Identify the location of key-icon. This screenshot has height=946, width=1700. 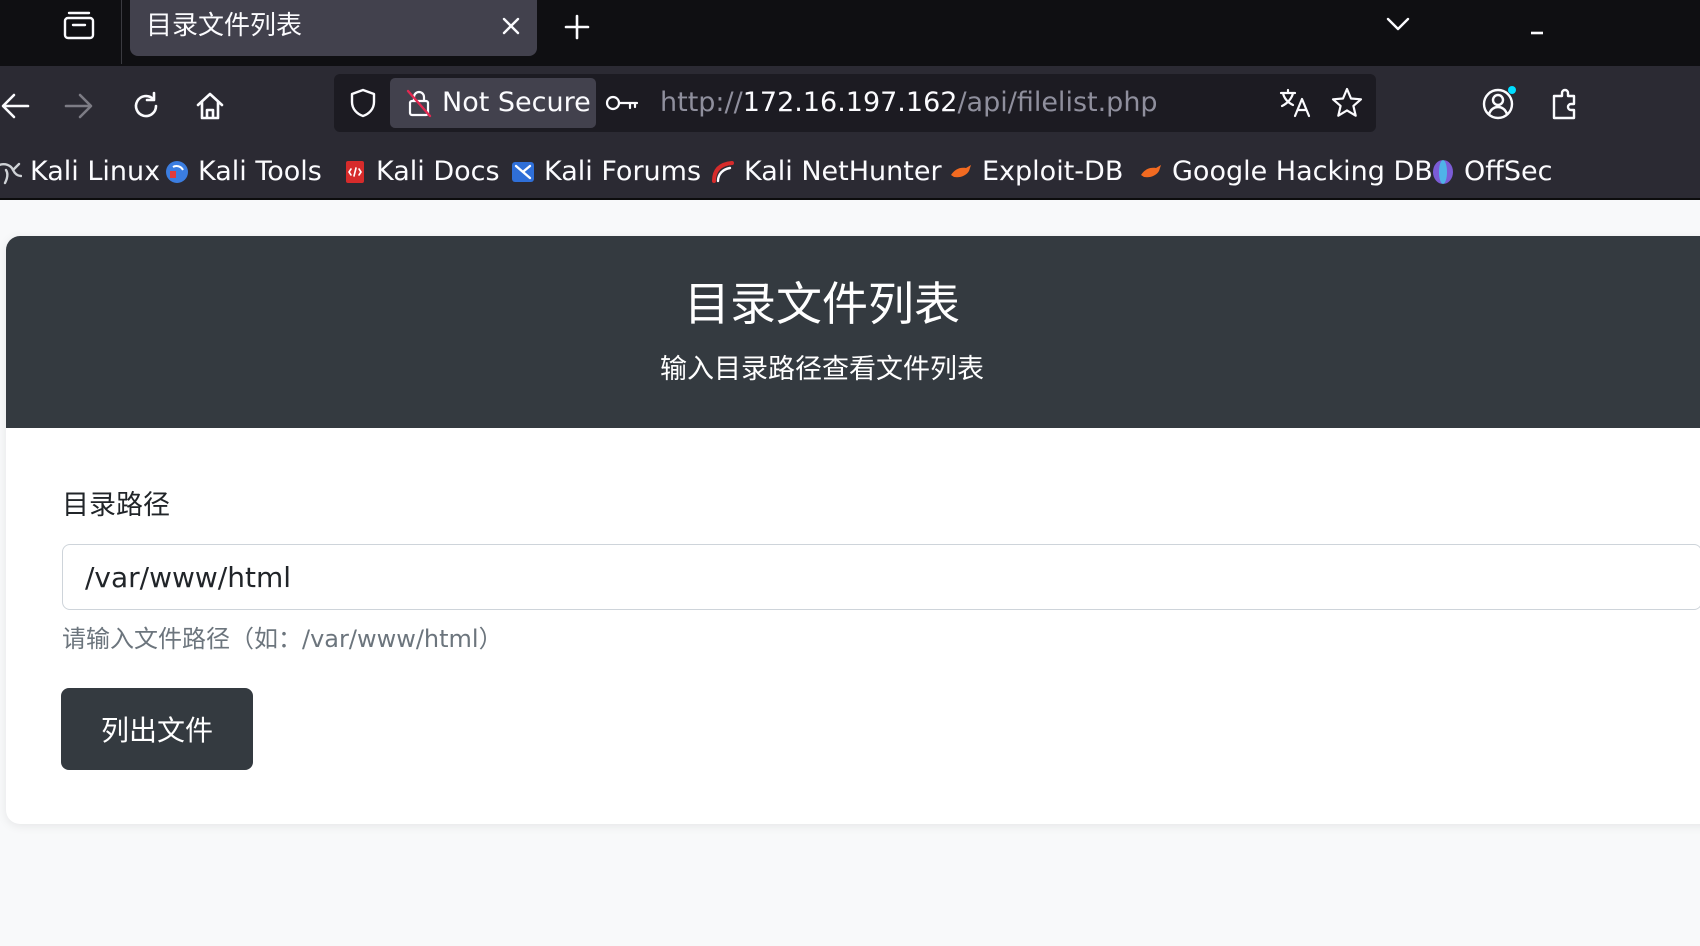
(622, 103).